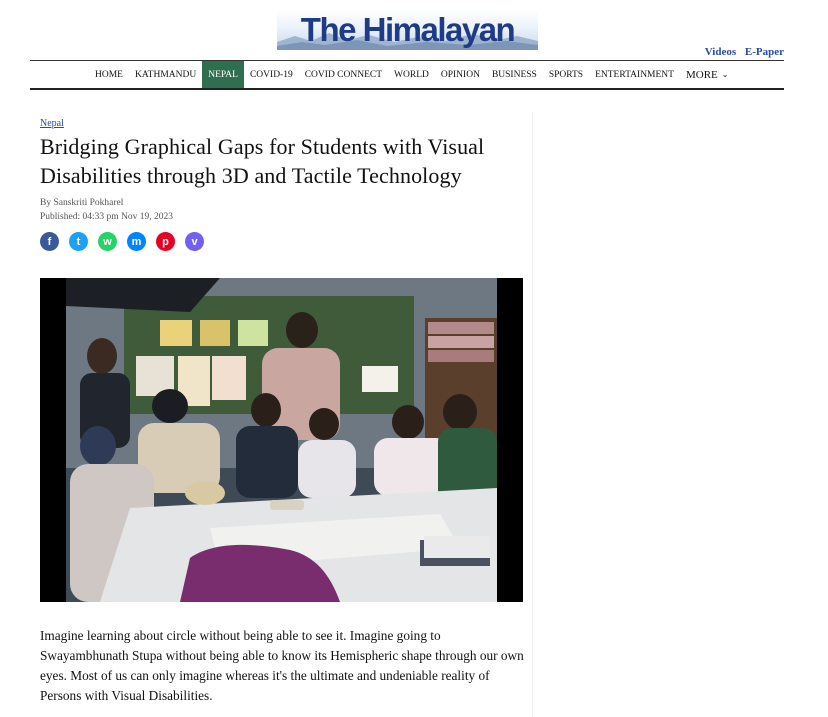  I want to click on nav-more-menu: MORE ⌄, so click(707, 74).